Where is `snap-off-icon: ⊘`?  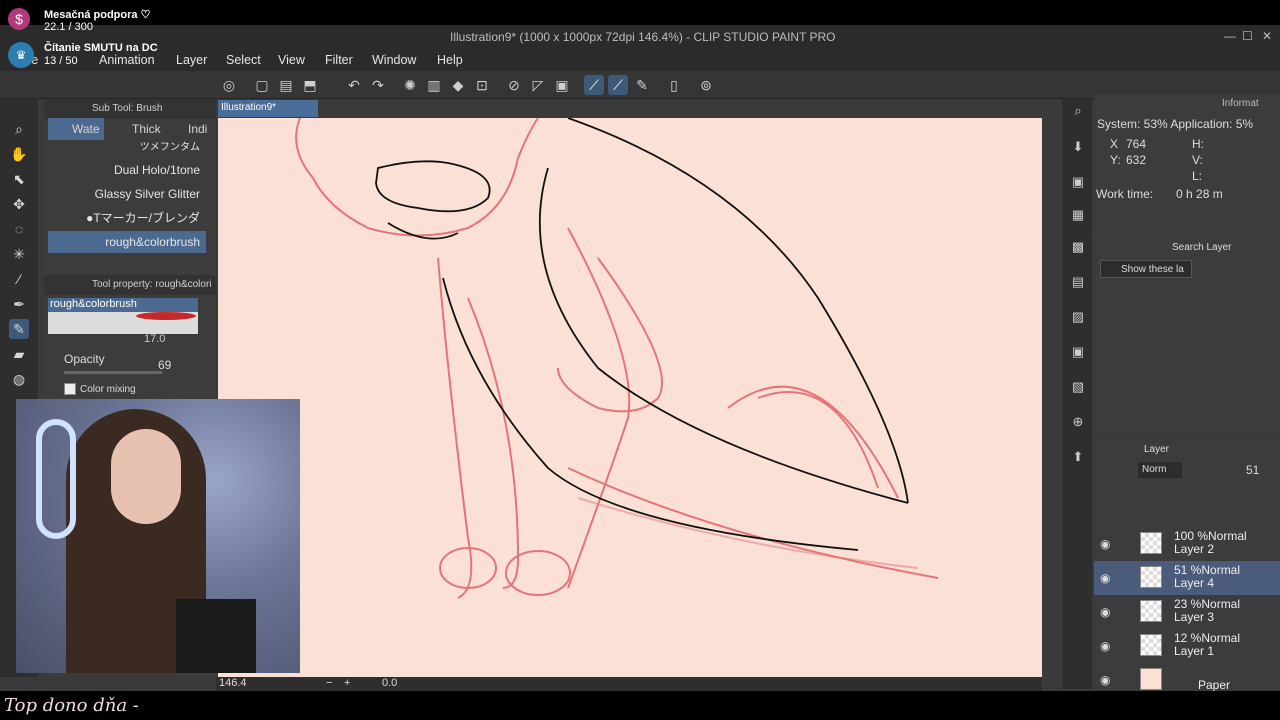
snap-off-icon: ⊘ is located at coordinates (514, 85).